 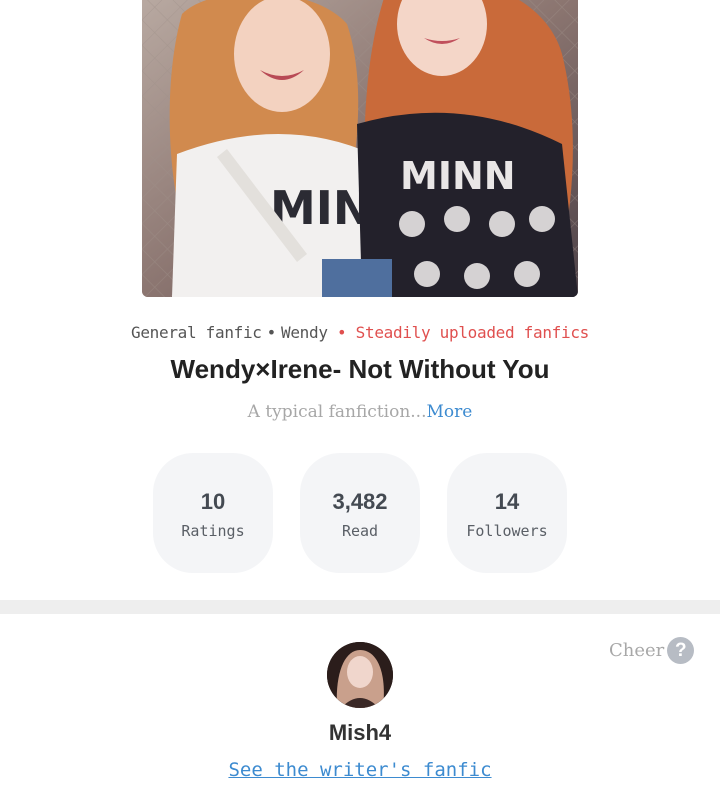 I want to click on author-tag: Wendy, so click(x=304, y=332).